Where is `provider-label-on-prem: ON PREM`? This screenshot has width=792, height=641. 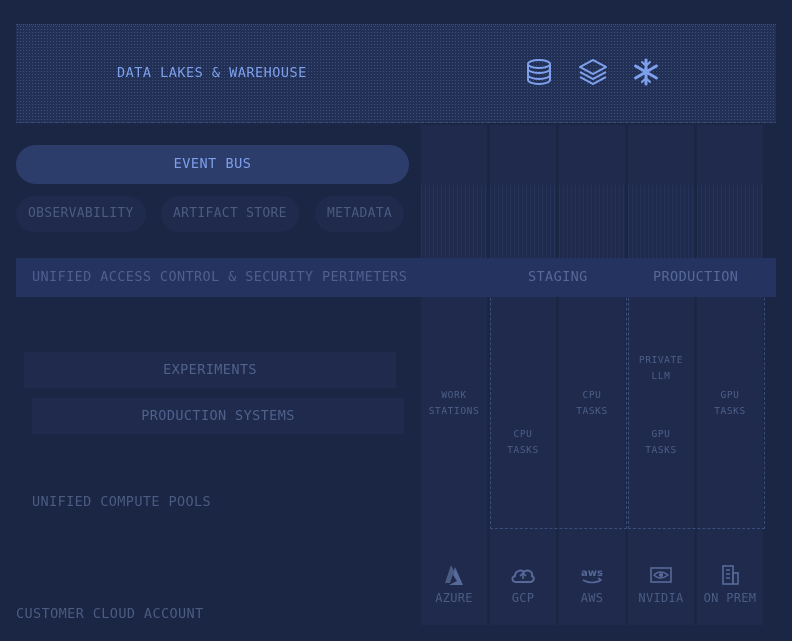
provider-label-on-prem: ON PREM is located at coordinates (730, 598).